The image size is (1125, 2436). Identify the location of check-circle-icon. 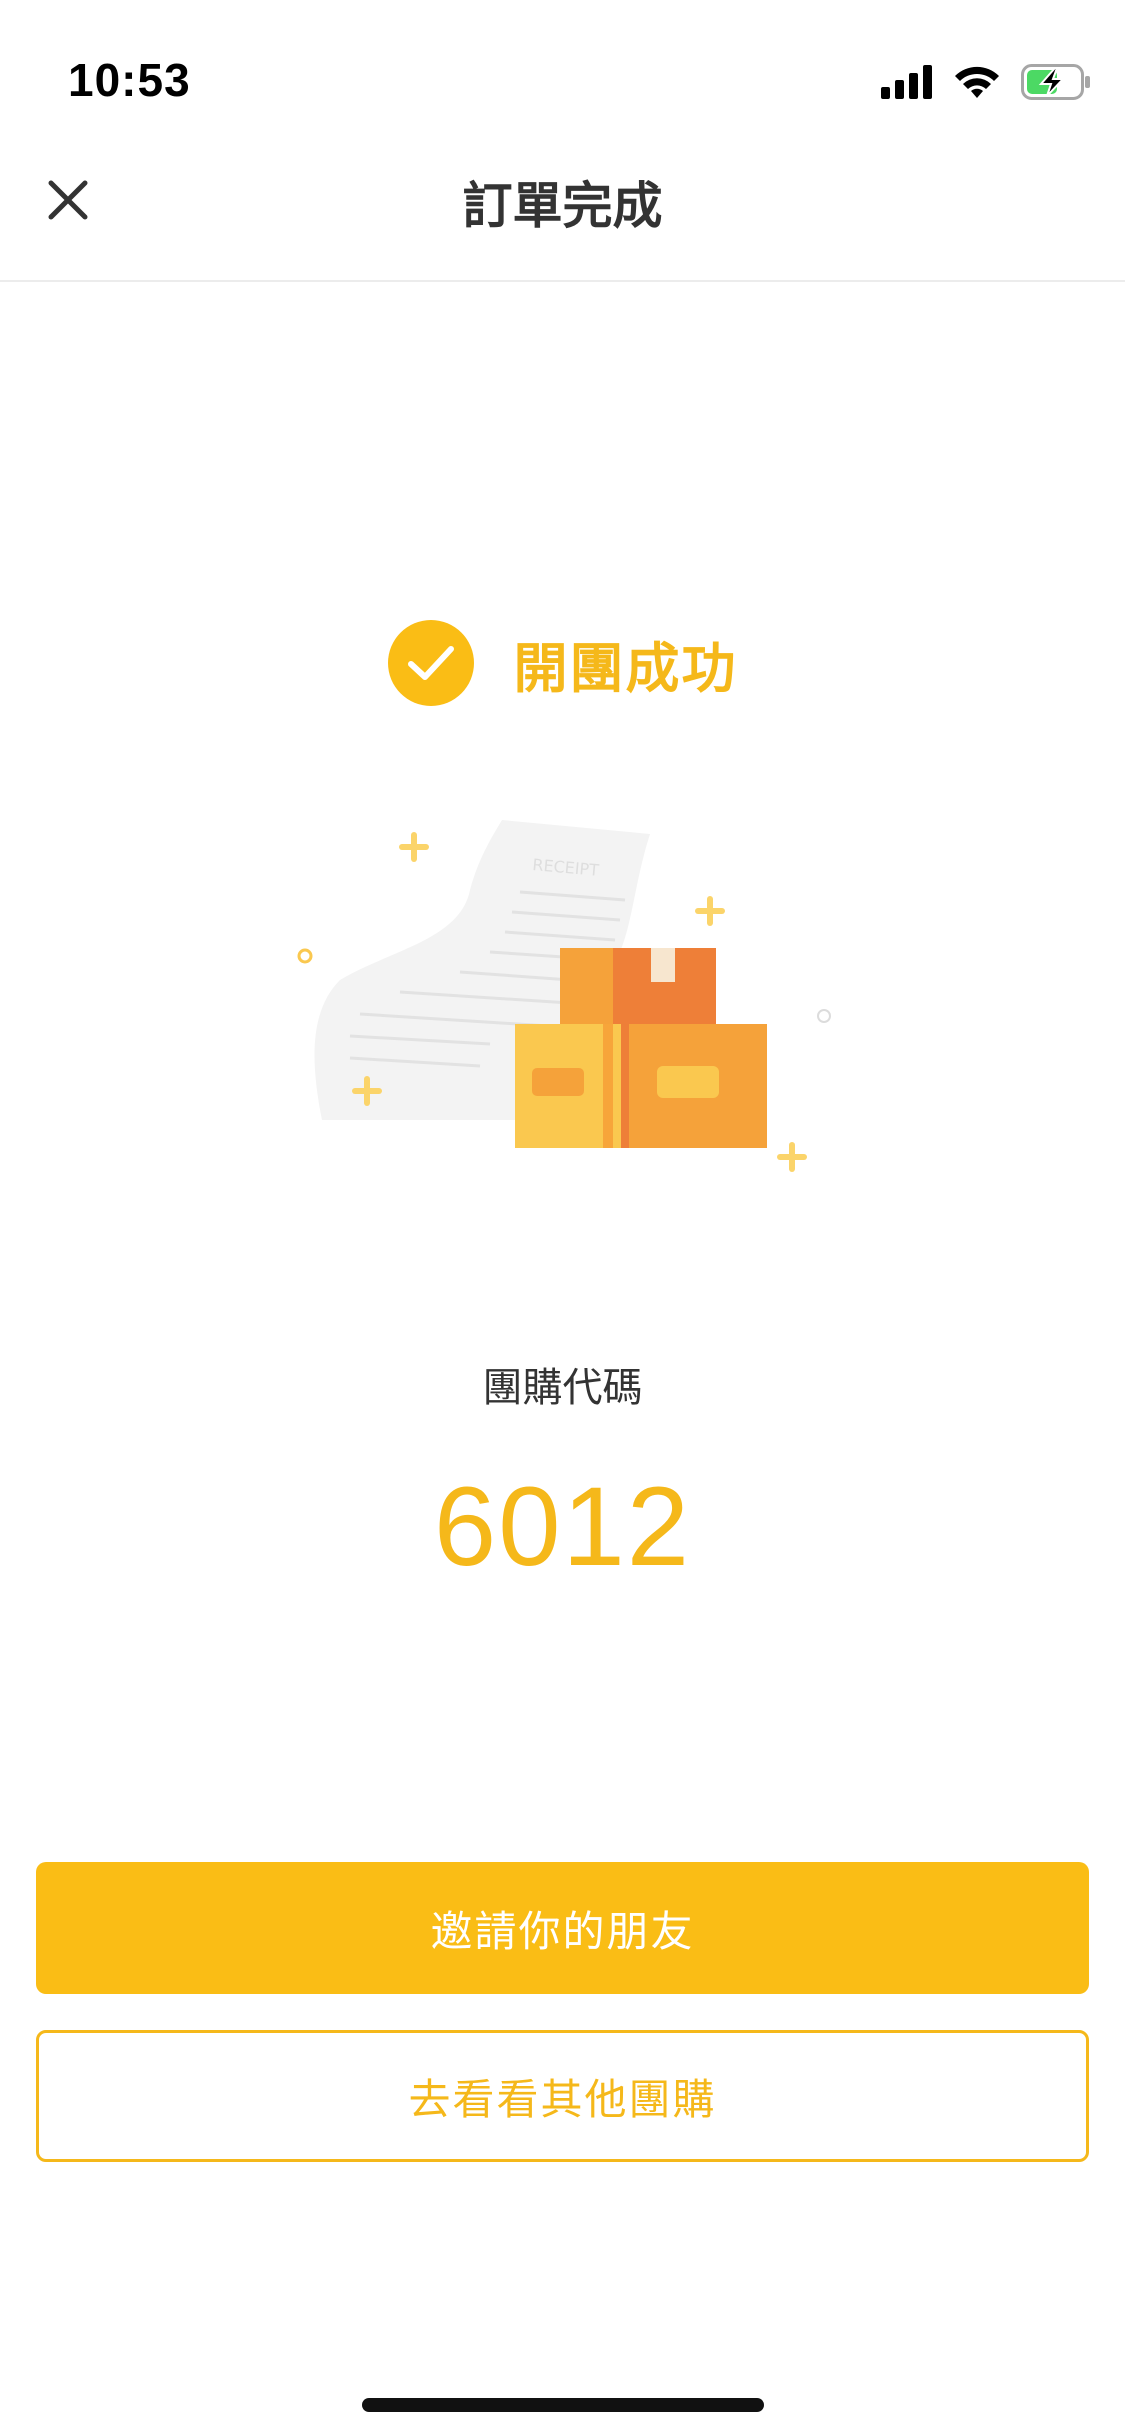
(430, 663).